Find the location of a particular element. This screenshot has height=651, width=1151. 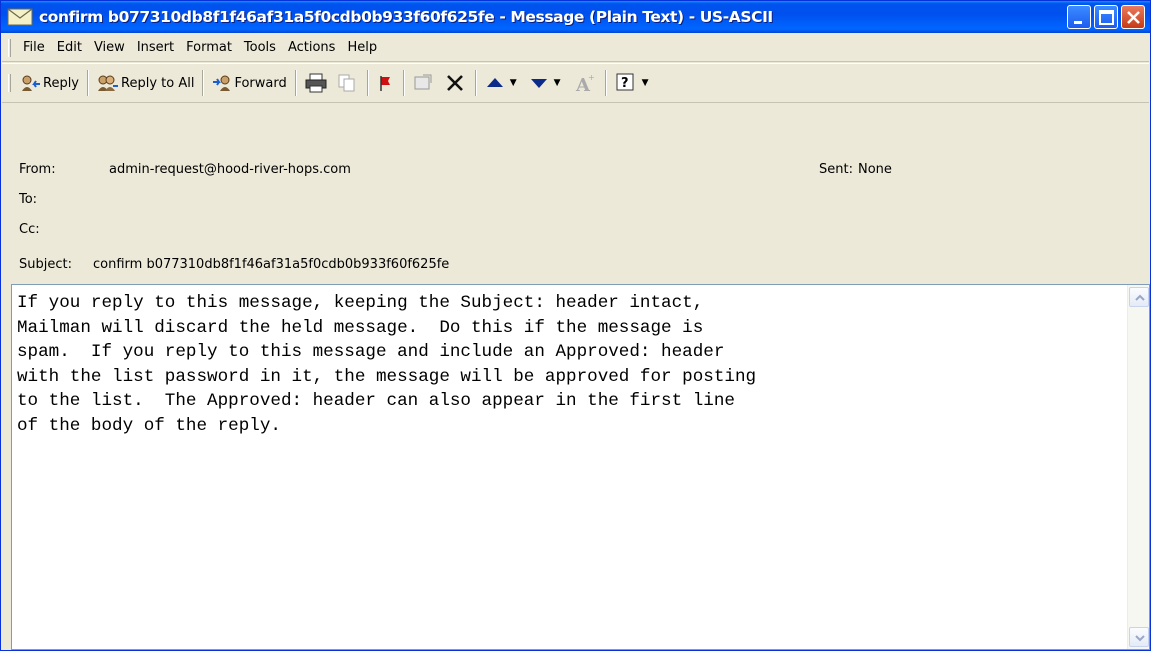

move-to-folder-icon is located at coordinates (423, 82).